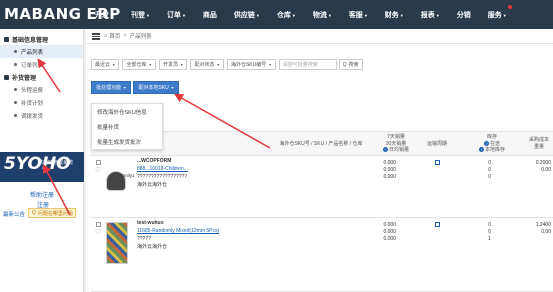  Describe the element at coordinates (152, 247) in the screenshot. I see `row-warehouse: 海外云海外仓` at that location.